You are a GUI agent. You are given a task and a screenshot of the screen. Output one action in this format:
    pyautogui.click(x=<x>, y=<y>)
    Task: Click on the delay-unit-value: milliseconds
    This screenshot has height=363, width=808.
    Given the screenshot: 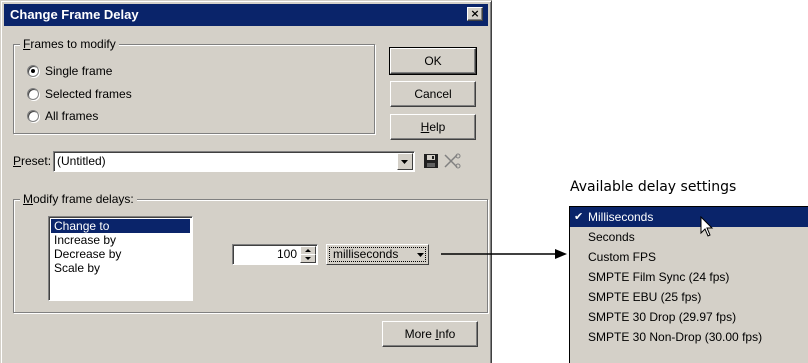 What is the action you would take?
    pyautogui.click(x=366, y=254)
    